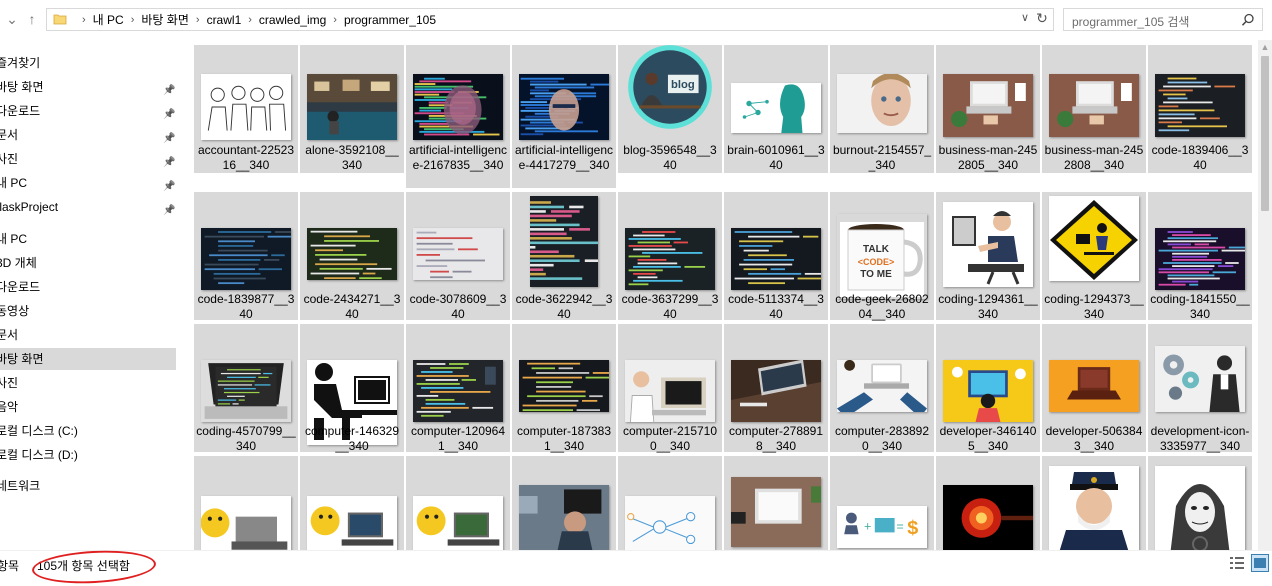 Image resolution: width=1272 pixels, height=586 pixels. What do you see at coordinates (246, 109) in the screenshot?
I see `file-tile: accountant-2252316__340` at bounding box center [246, 109].